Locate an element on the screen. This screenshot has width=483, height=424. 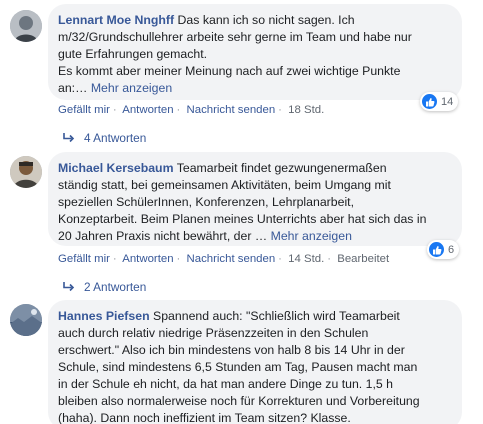
reaction-summary: 6 is located at coordinates (443, 249).